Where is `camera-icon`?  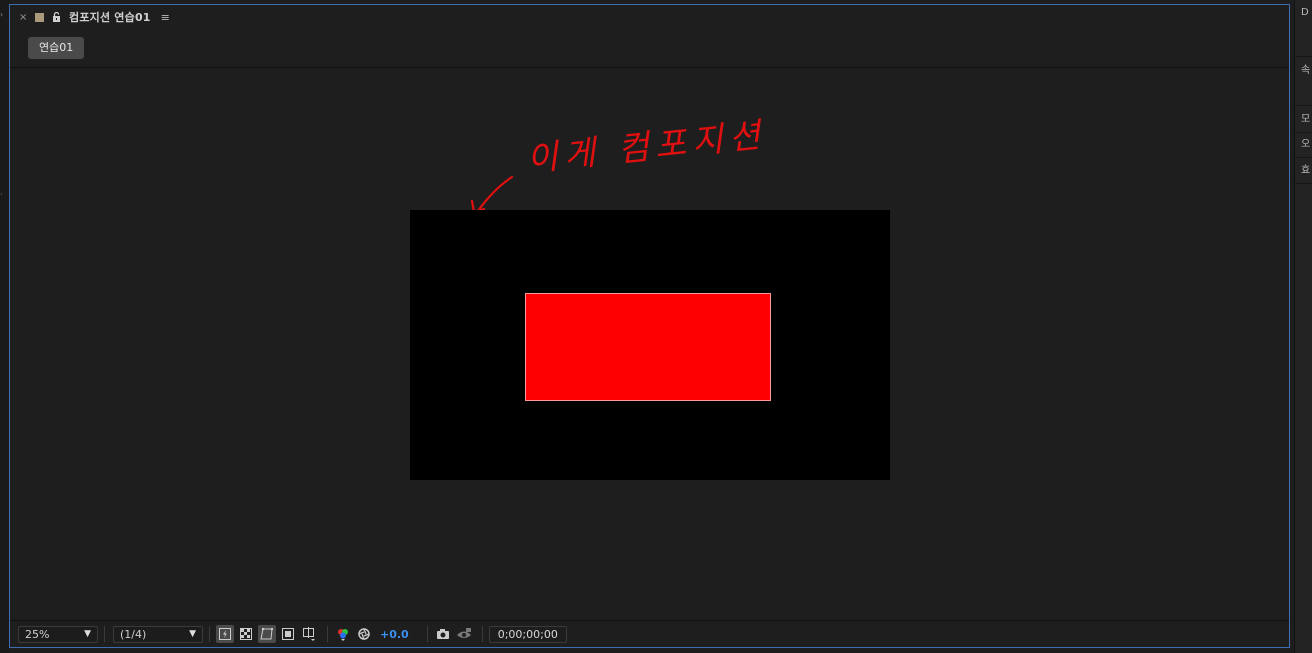
camera-icon is located at coordinates (442, 634).